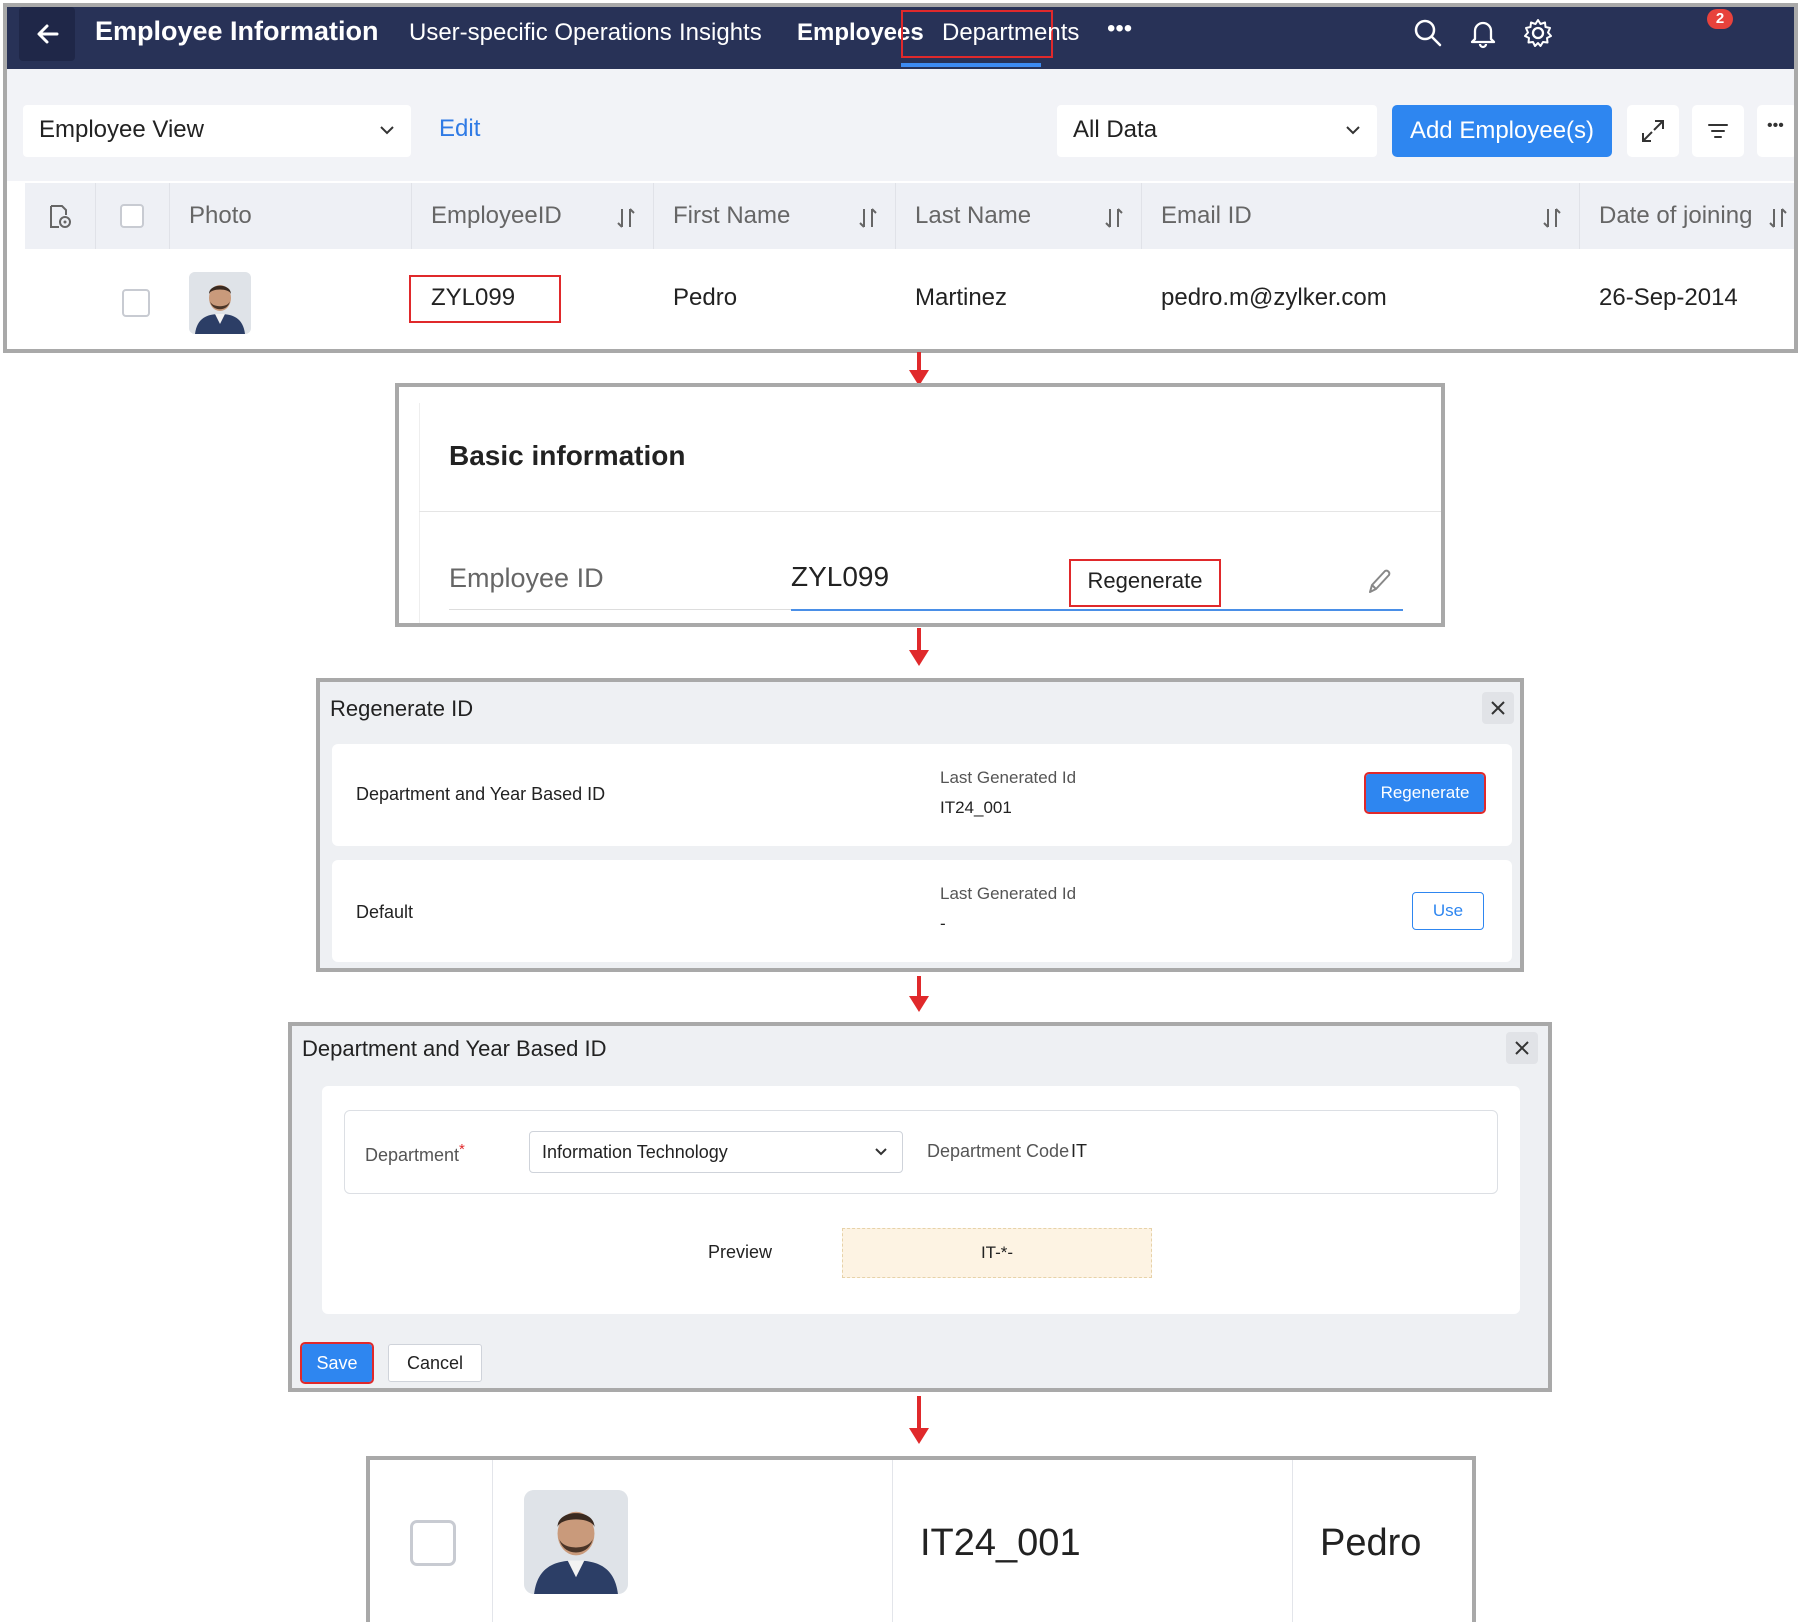  I want to click on nav-departments: Departments, so click(1010, 33).